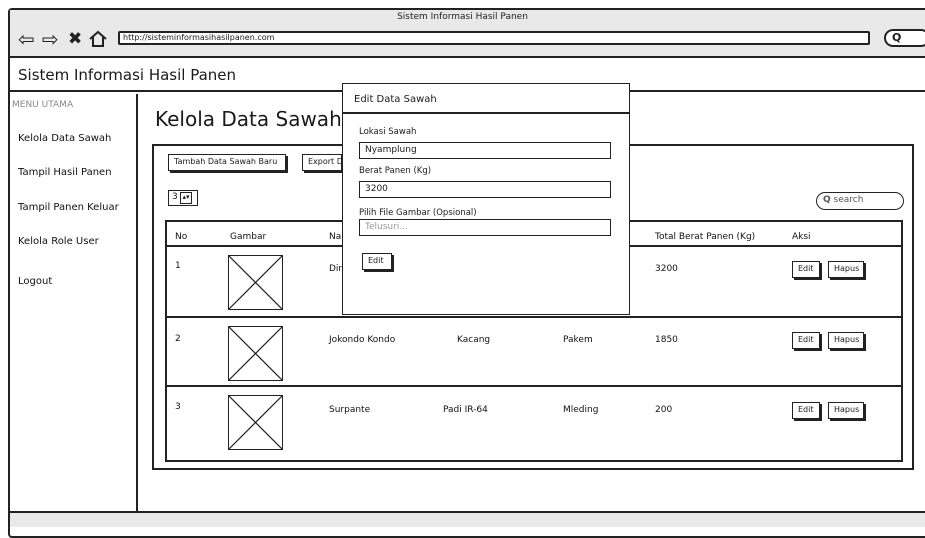 The width and height of the screenshot is (925, 538). What do you see at coordinates (395, 99) in the screenshot?
I see `modal-title: Edit Data Sawah` at bounding box center [395, 99].